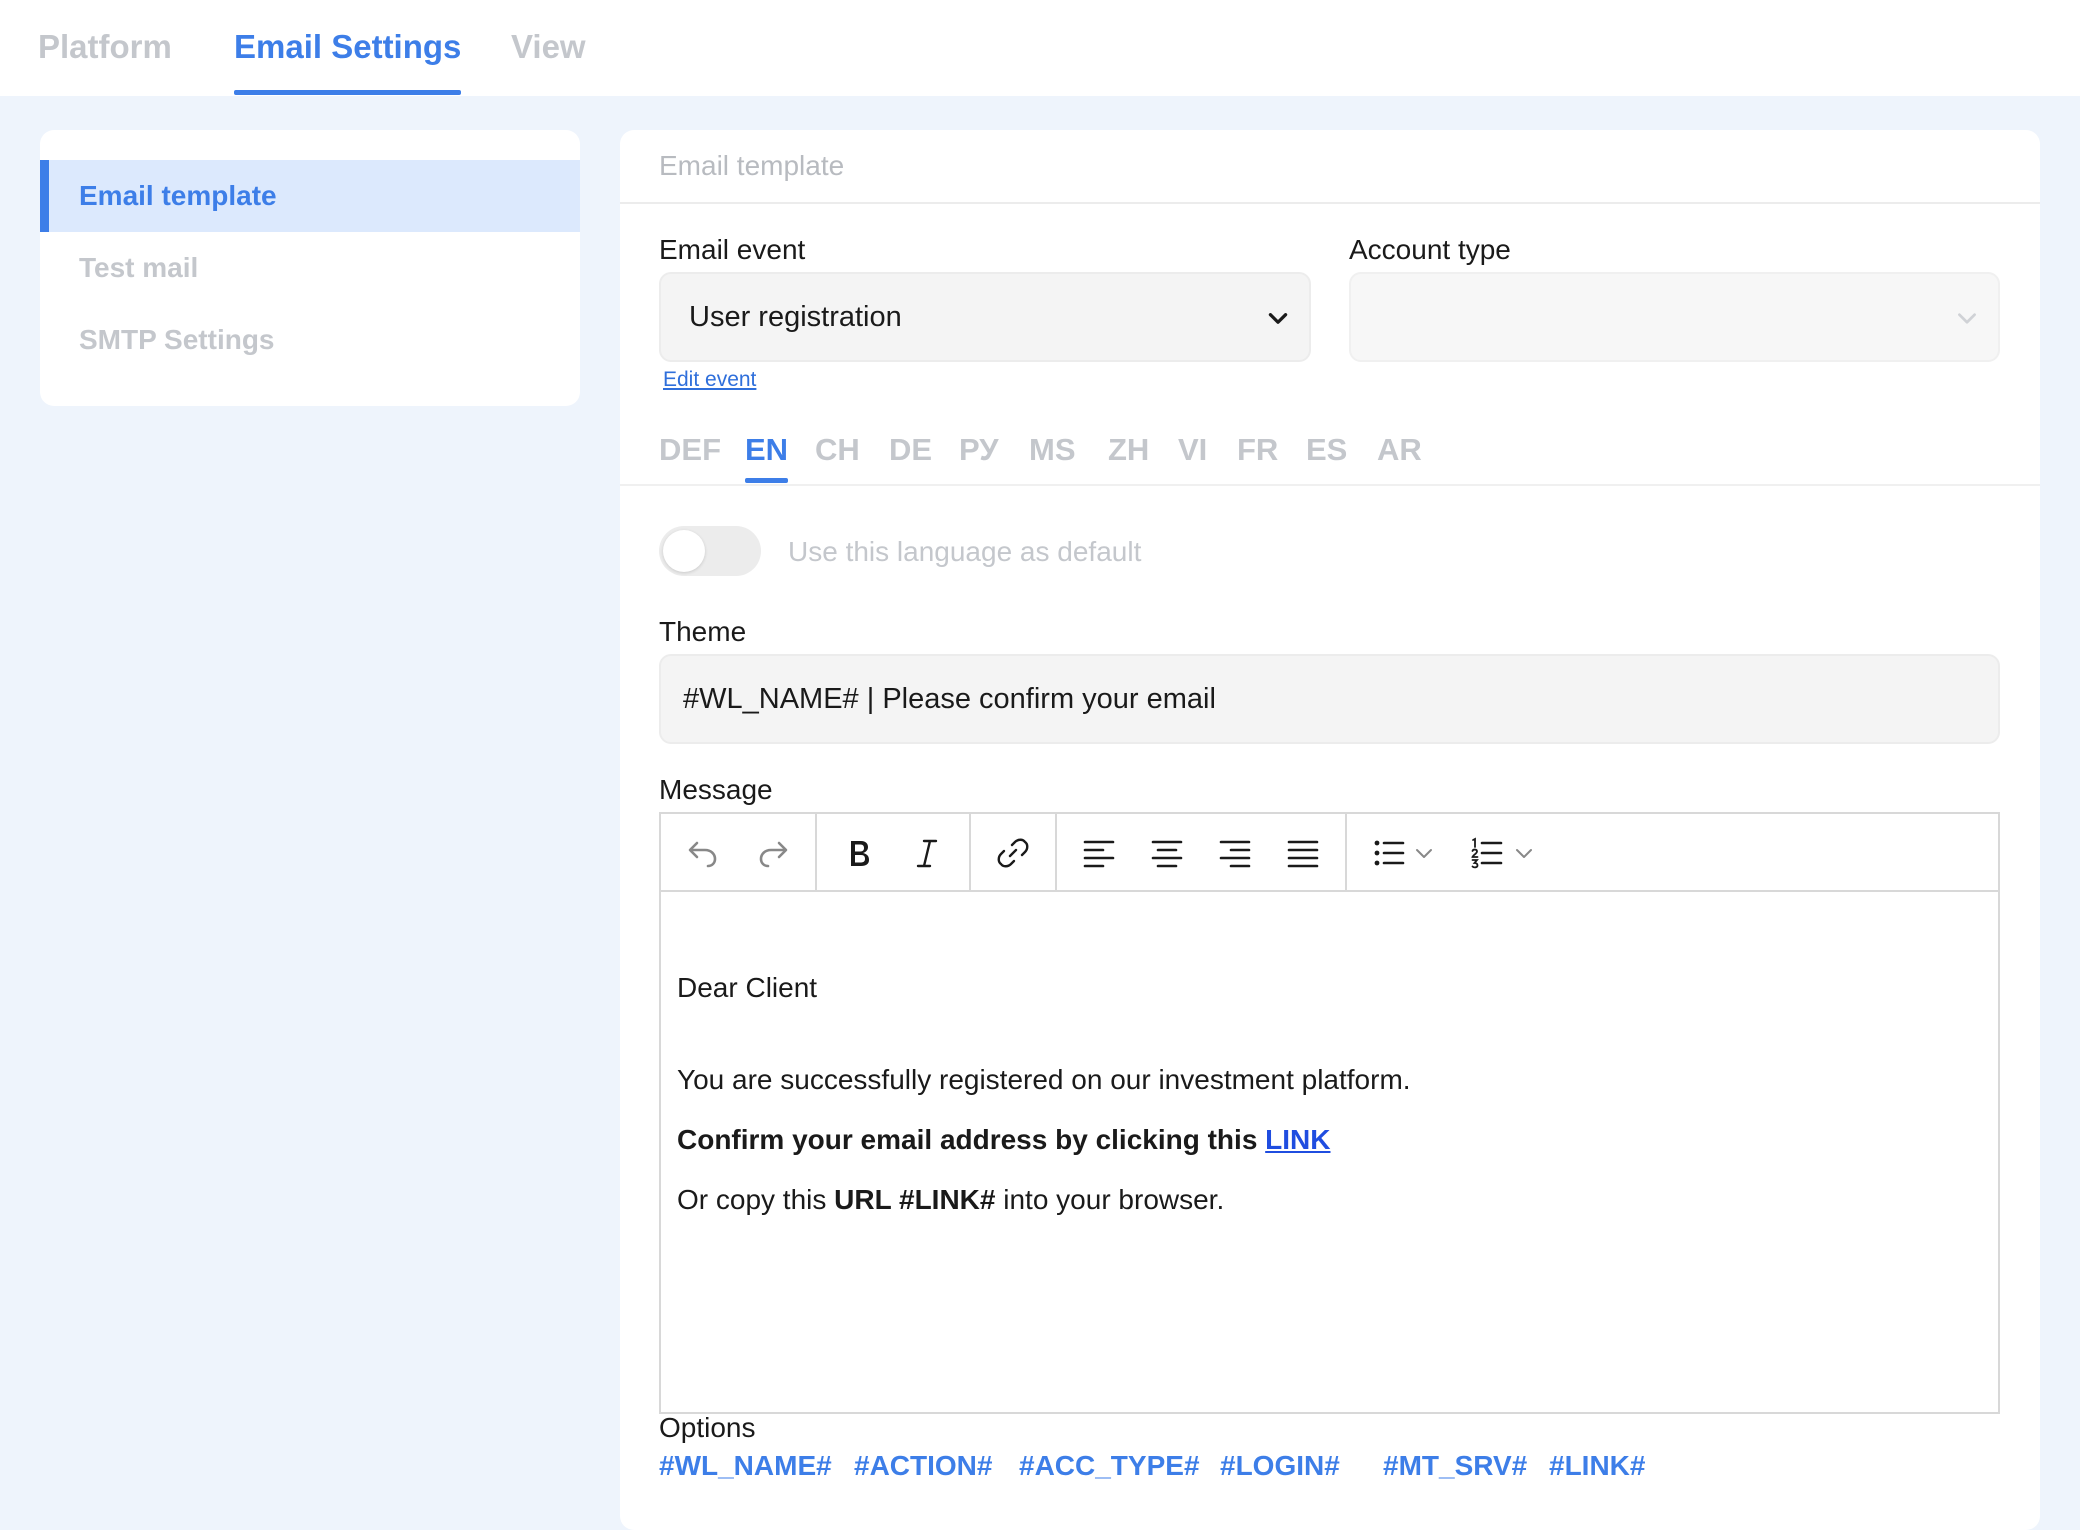 This screenshot has width=2080, height=1530. I want to click on options-label: Options, so click(707, 1427).